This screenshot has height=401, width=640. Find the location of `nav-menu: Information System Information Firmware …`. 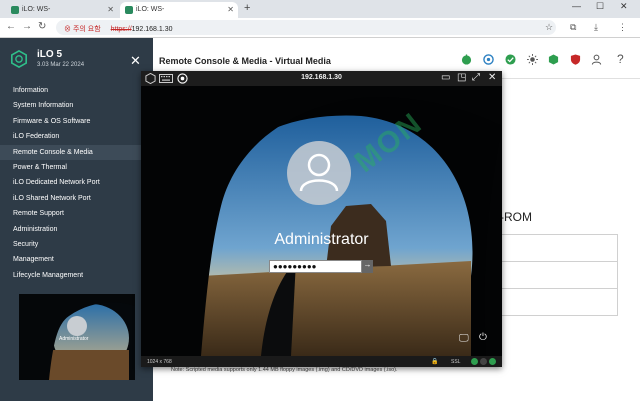

nav-menu: Information System Information Firmware … is located at coordinates (76, 183).